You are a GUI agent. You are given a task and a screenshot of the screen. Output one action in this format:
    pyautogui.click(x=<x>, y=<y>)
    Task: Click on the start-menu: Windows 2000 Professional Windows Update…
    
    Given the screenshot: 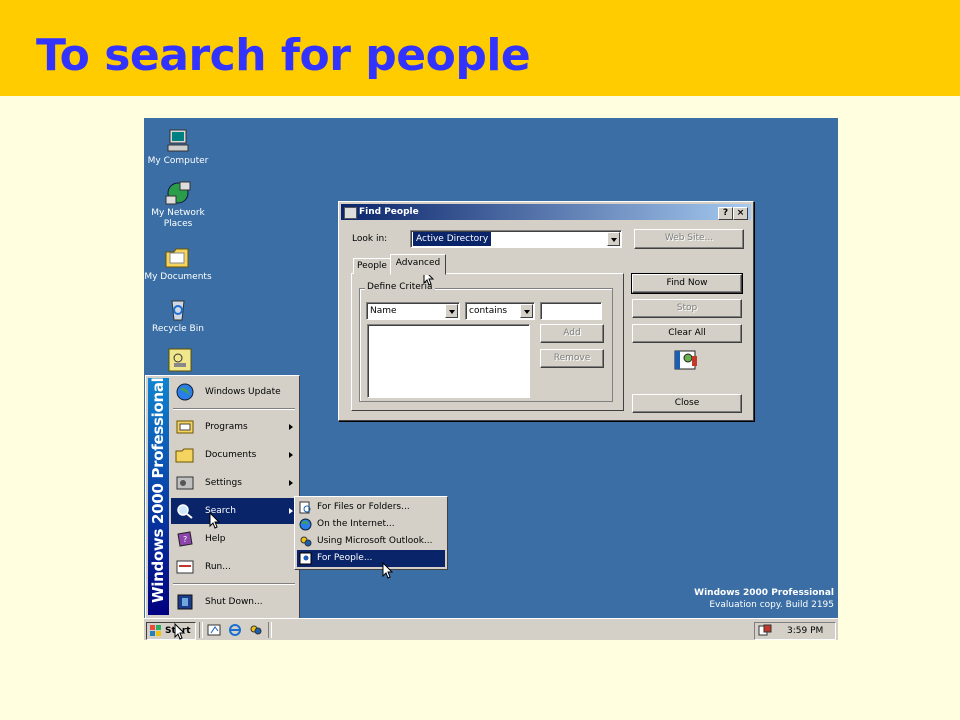 What is the action you would take?
    pyautogui.click(x=222, y=497)
    